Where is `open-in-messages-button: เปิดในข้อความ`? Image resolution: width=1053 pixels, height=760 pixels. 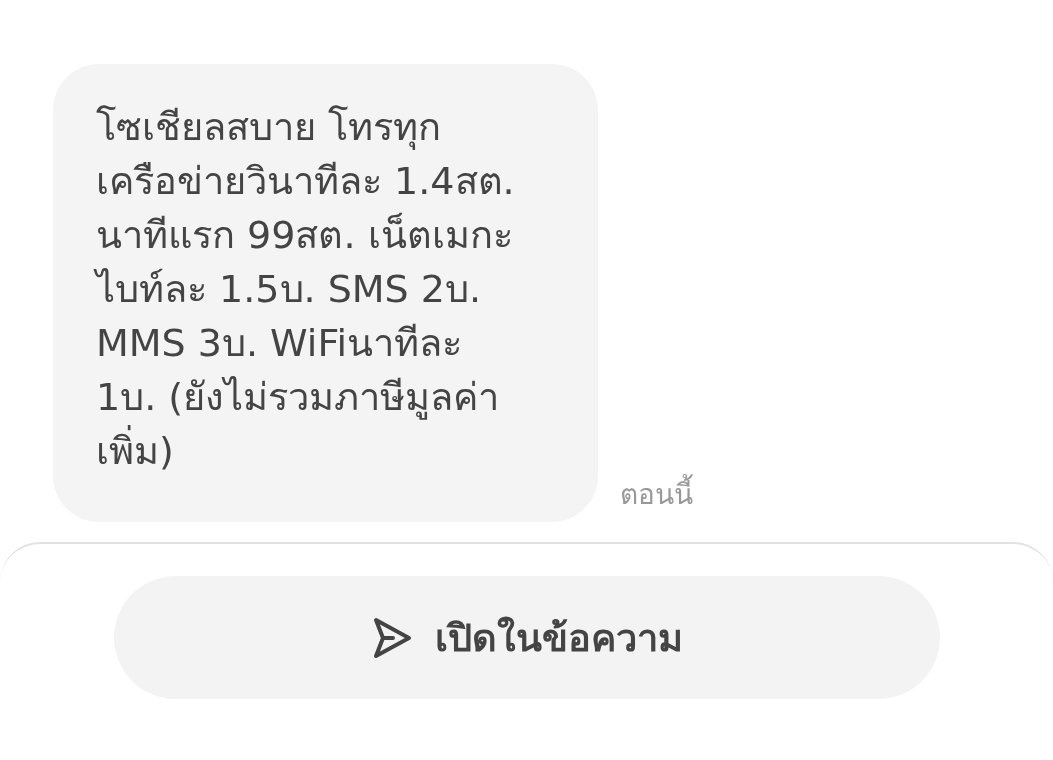
open-in-messages-button: เปิดในข้อความ is located at coordinates (526, 637).